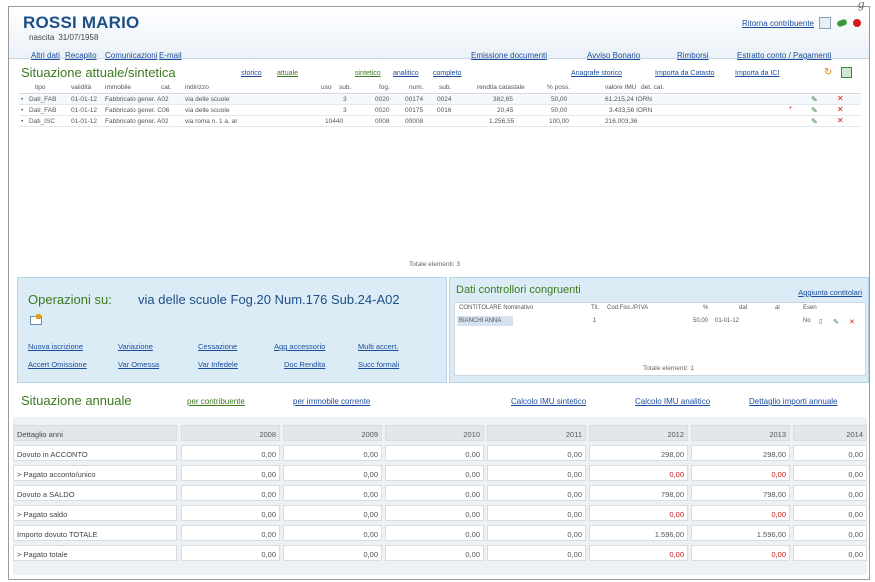 This screenshot has width=875, height=582. I want to click on link-importa-ici: Importa da ICI, so click(757, 73).